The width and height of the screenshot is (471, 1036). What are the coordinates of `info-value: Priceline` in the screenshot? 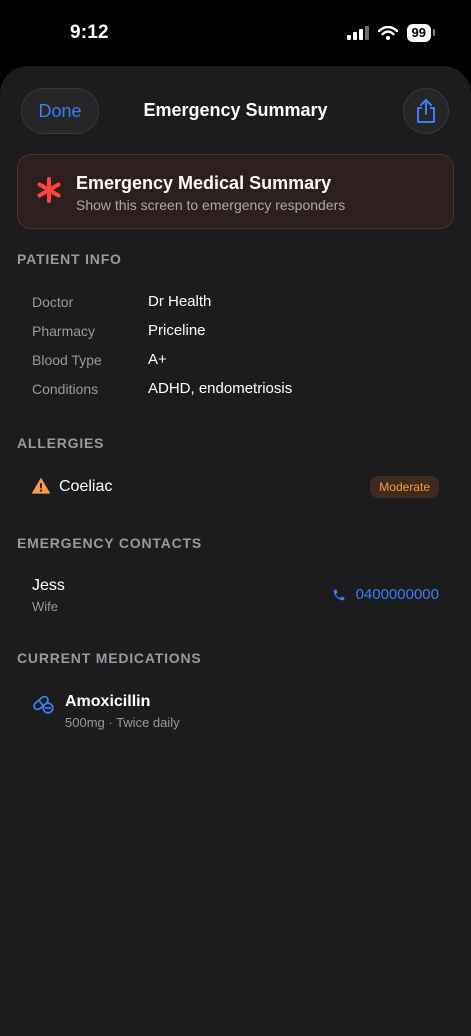 It's located at (177, 330).